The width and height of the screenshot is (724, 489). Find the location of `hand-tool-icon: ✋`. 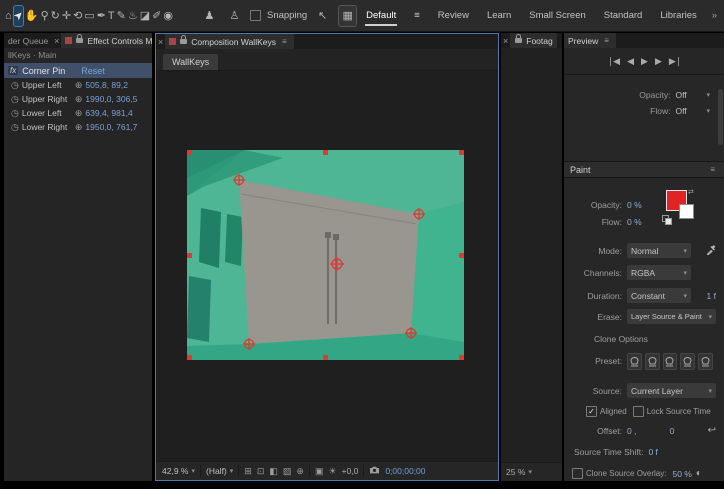

hand-tool-icon: ✋ is located at coordinates (32, 16).